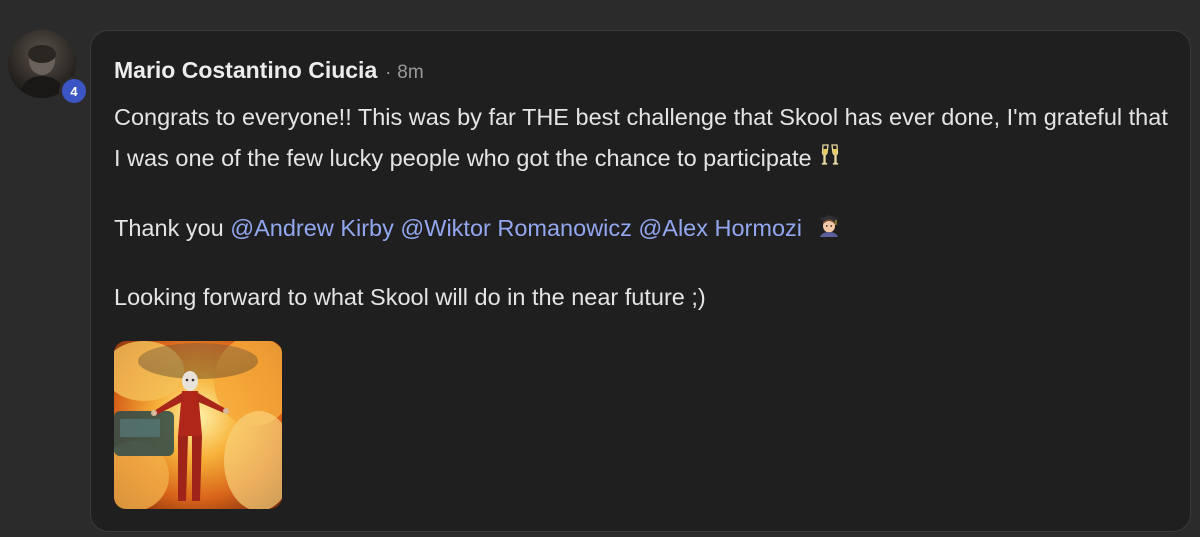 Image resolution: width=1200 pixels, height=537 pixels. What do you see at coordinates (829, 229) in the screenshot?
I see `graduate-icon` at bounding box center [829, 229].